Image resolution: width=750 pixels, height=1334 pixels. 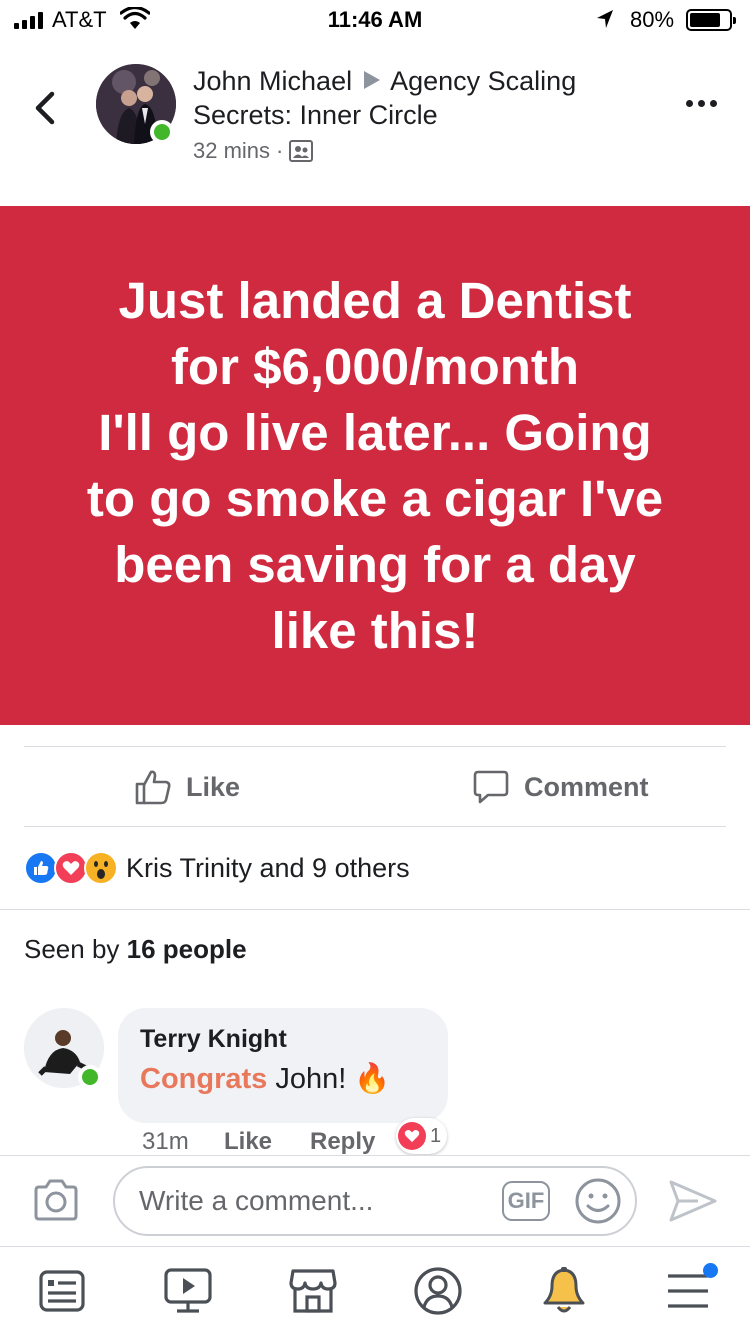 What do you see at coordinates (436, 1135) in the screenshot?
I see `comment-reaction-count: 1` at bounding box center [436, 1135].